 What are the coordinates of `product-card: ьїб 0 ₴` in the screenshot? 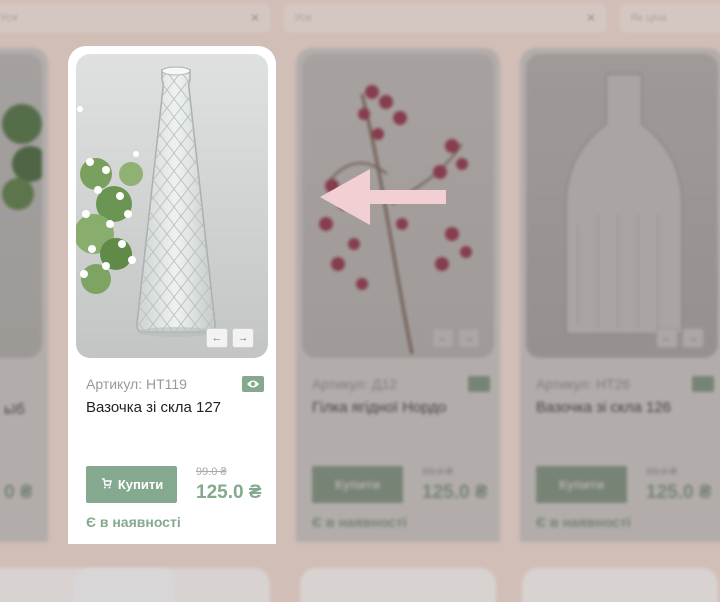 It's located at (24, 295).